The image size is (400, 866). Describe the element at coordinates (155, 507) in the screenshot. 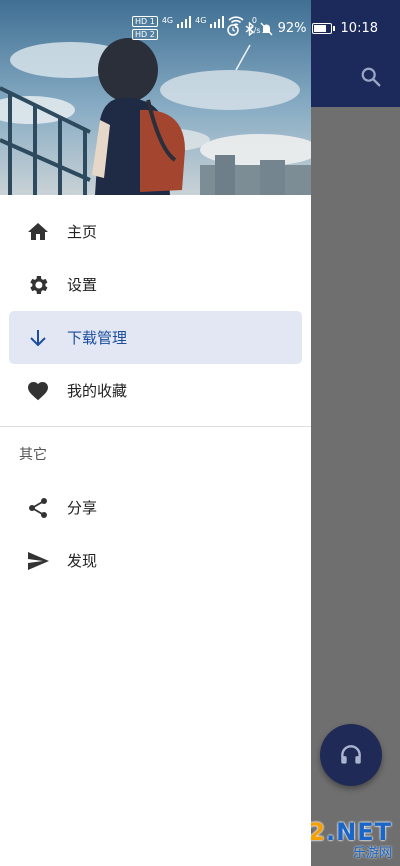

I see `drawer-item-share: 分享` at that location.